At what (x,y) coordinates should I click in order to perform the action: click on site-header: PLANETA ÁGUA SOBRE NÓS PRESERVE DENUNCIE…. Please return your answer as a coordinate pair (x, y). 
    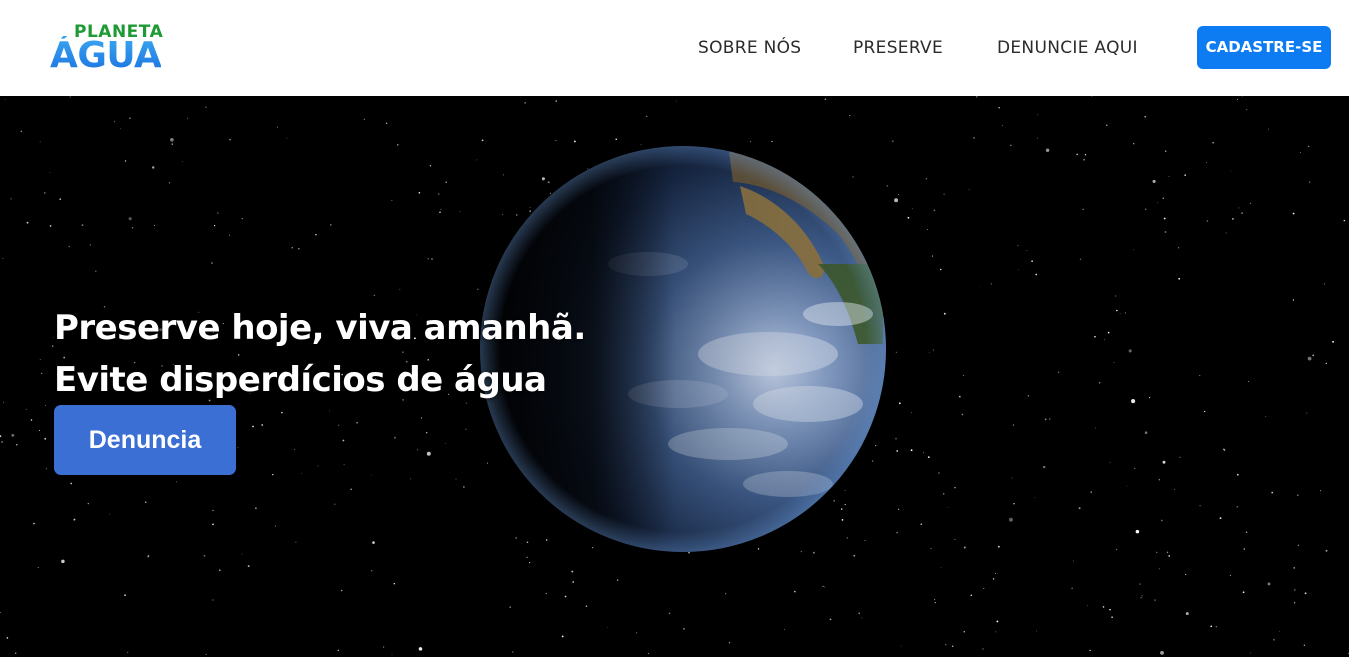
    Looking at the image, I should click on (674, 48).